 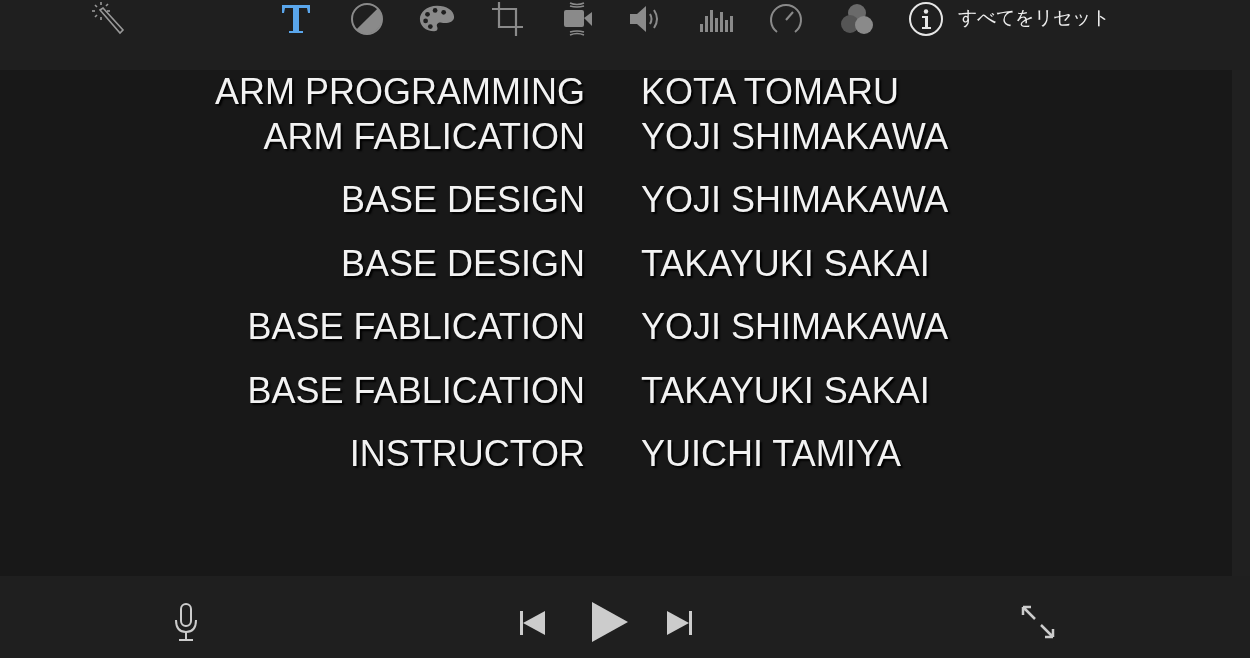 I want to click on info-icon, so click(x=926, y=19).